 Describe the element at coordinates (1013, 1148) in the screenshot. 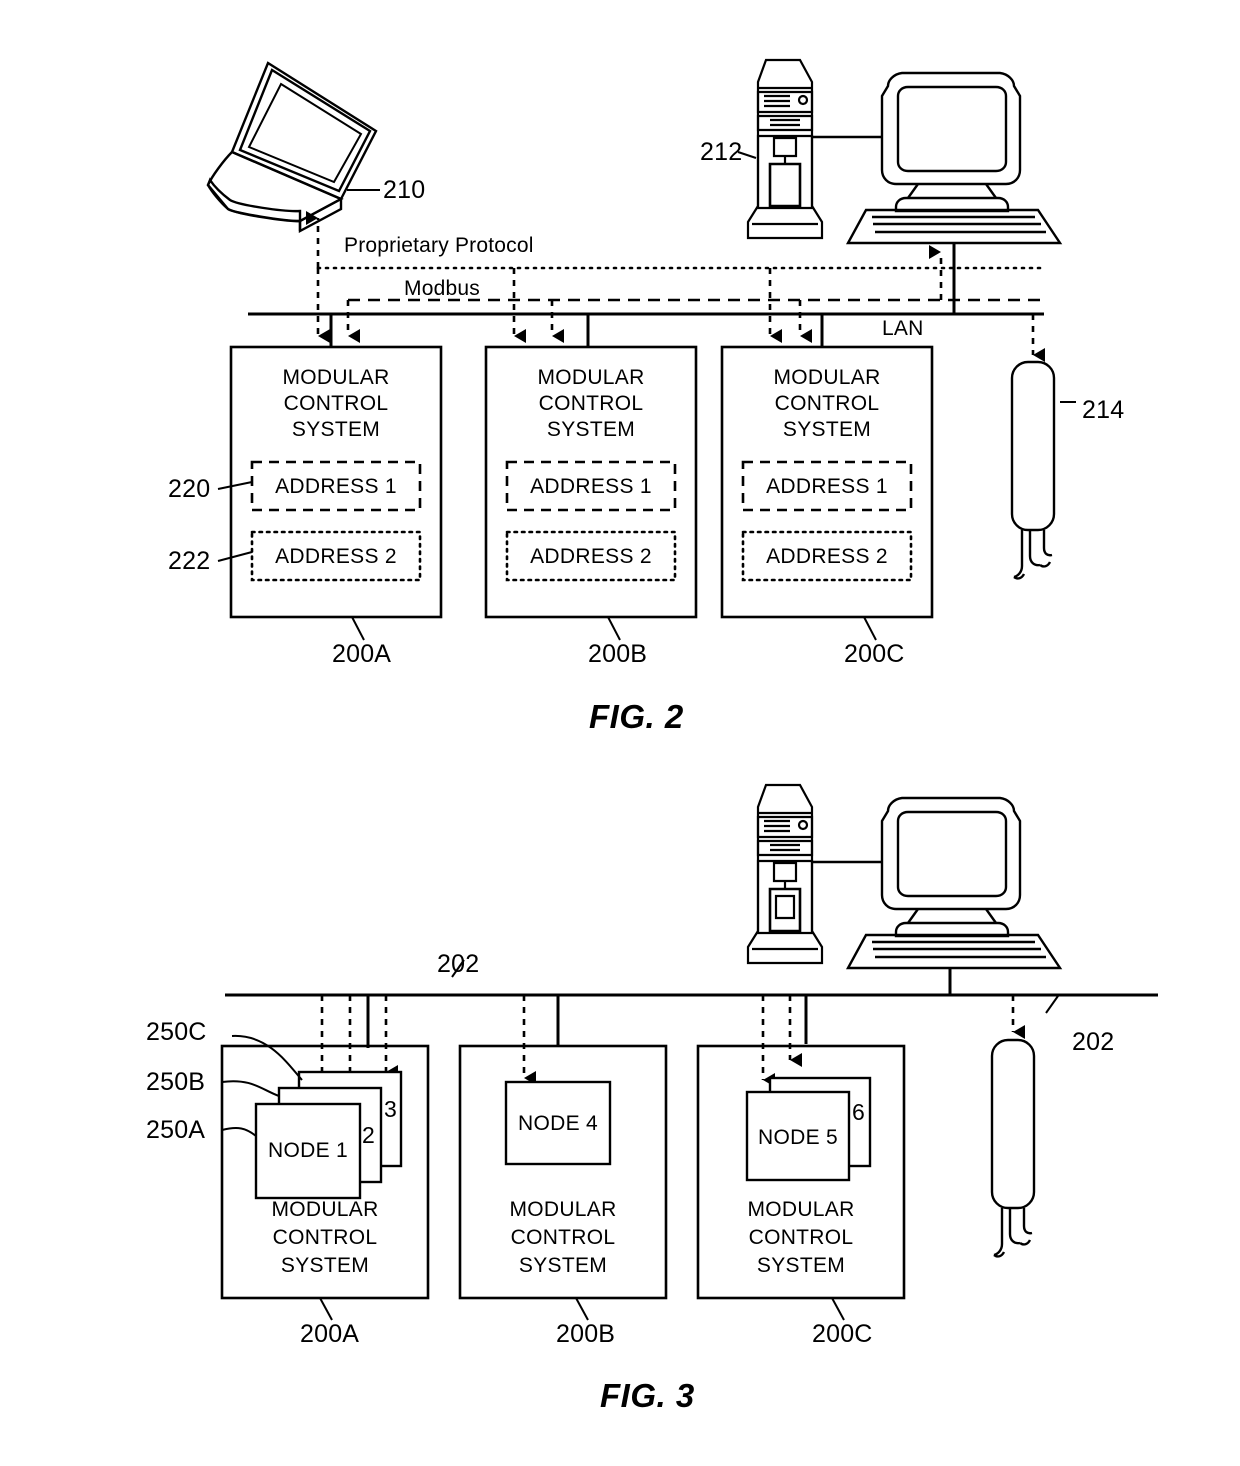

I see `sensor-probe-icon-fig3` at that location.